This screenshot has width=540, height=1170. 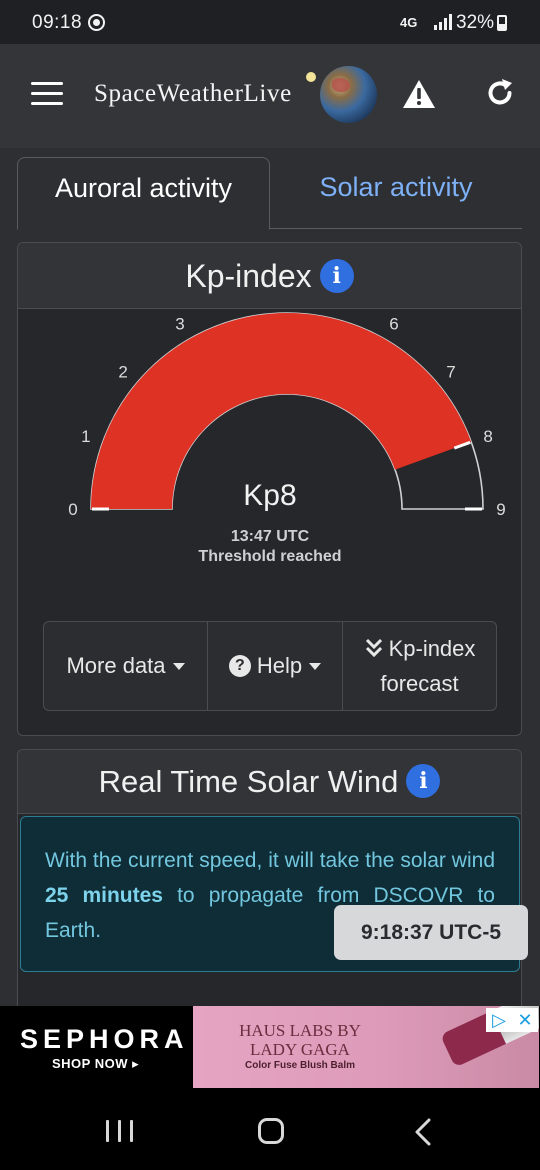 What do you see at coordinates (57, 22) in the screenshot?
I see `status-time: 09:18` at bounding box center [57, 22].